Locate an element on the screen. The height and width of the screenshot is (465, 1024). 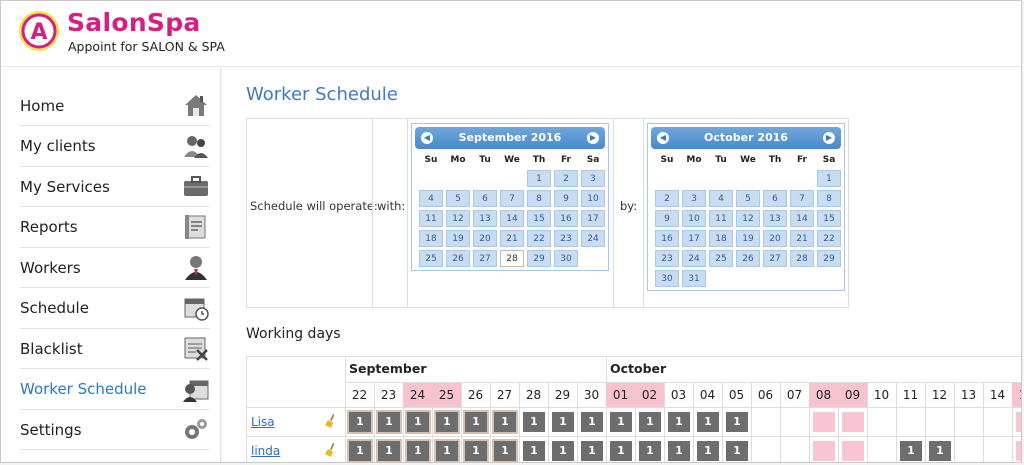
calendar-day: 31 is located at coordinates (694, 278).